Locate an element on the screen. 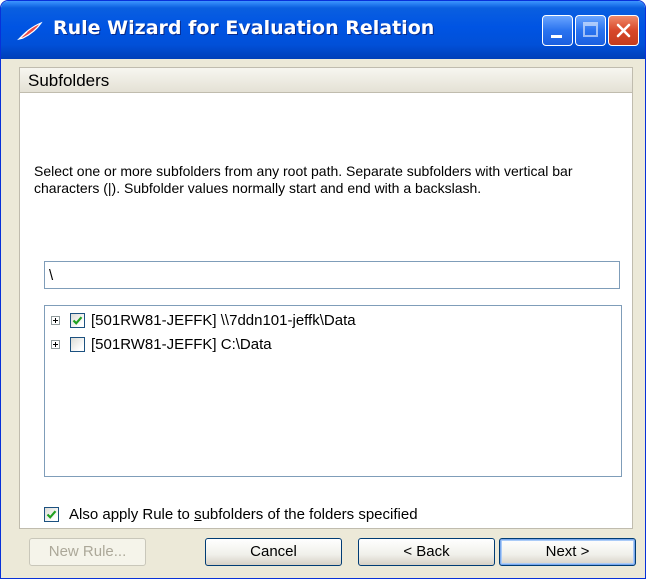 This screenshot has height=579, width=646. maximize-button is located at coordinates (590, 30).